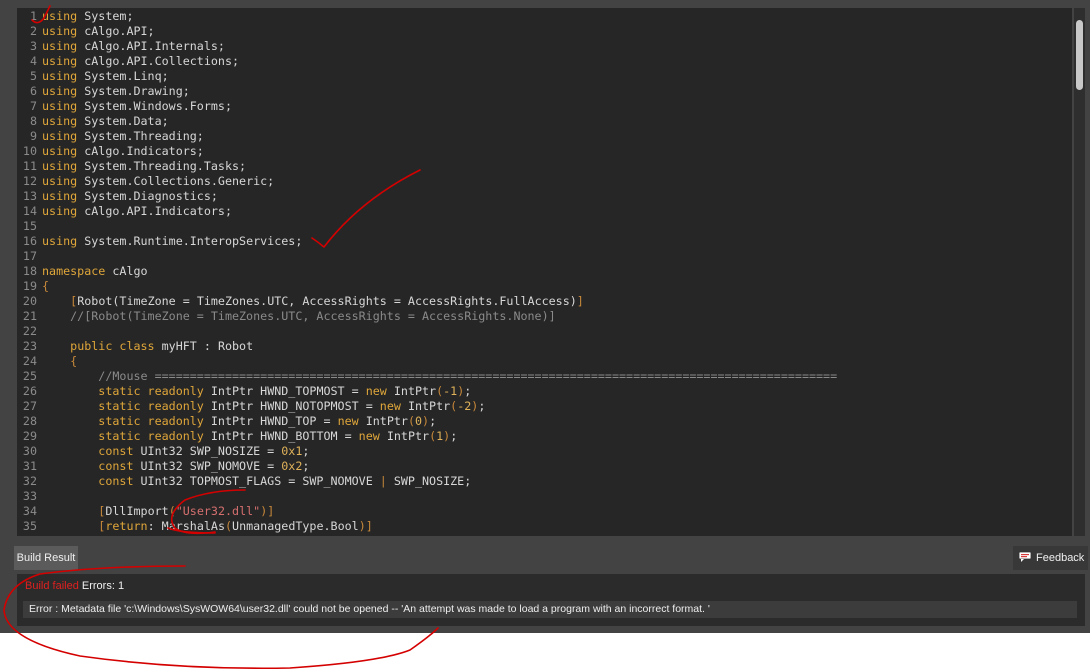  Describe the element at coordinates (544, 496) in the screenshot. I see `code-line: 33` at that location.